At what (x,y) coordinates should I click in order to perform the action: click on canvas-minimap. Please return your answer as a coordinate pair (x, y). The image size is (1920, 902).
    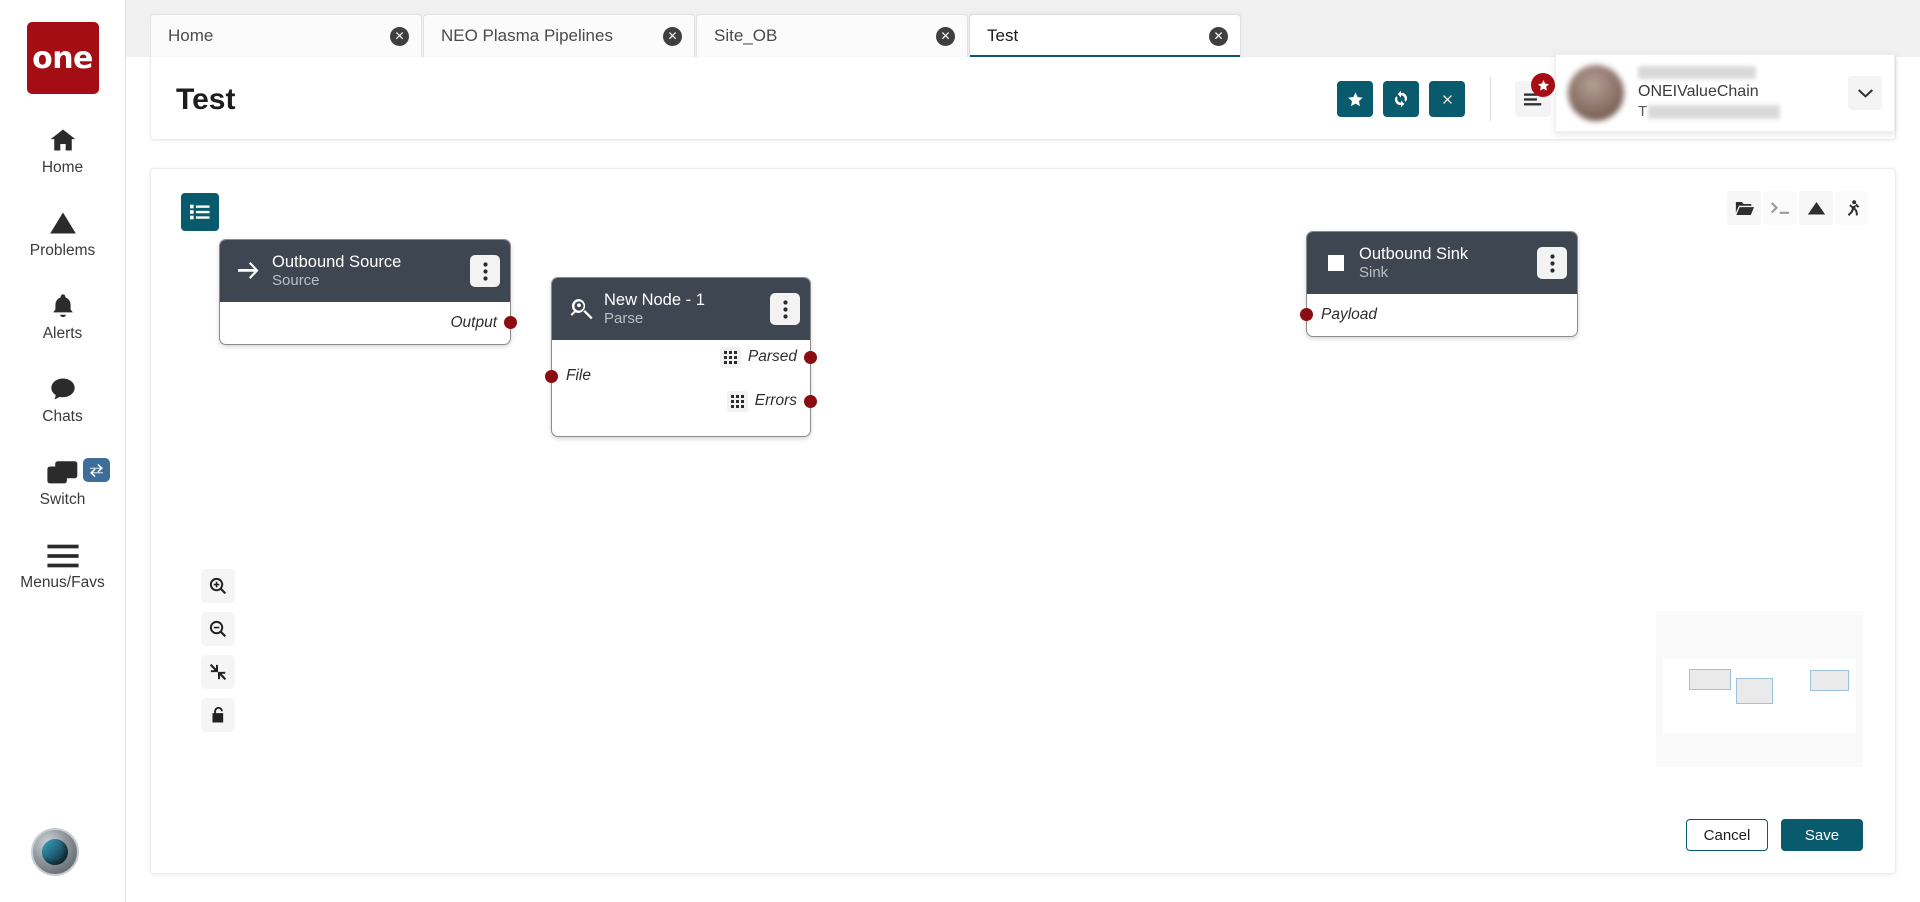
    Looking at the image, I should click on (1759, 689).